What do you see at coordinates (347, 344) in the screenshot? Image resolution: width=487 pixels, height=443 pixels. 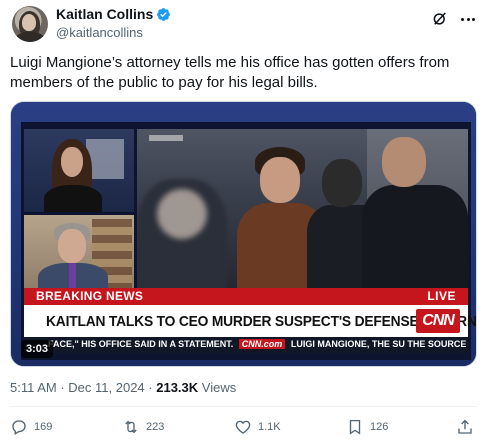 I see `ticker-right: LUIGI MANGIONE, THE SU` at bounding box center [347, 344].